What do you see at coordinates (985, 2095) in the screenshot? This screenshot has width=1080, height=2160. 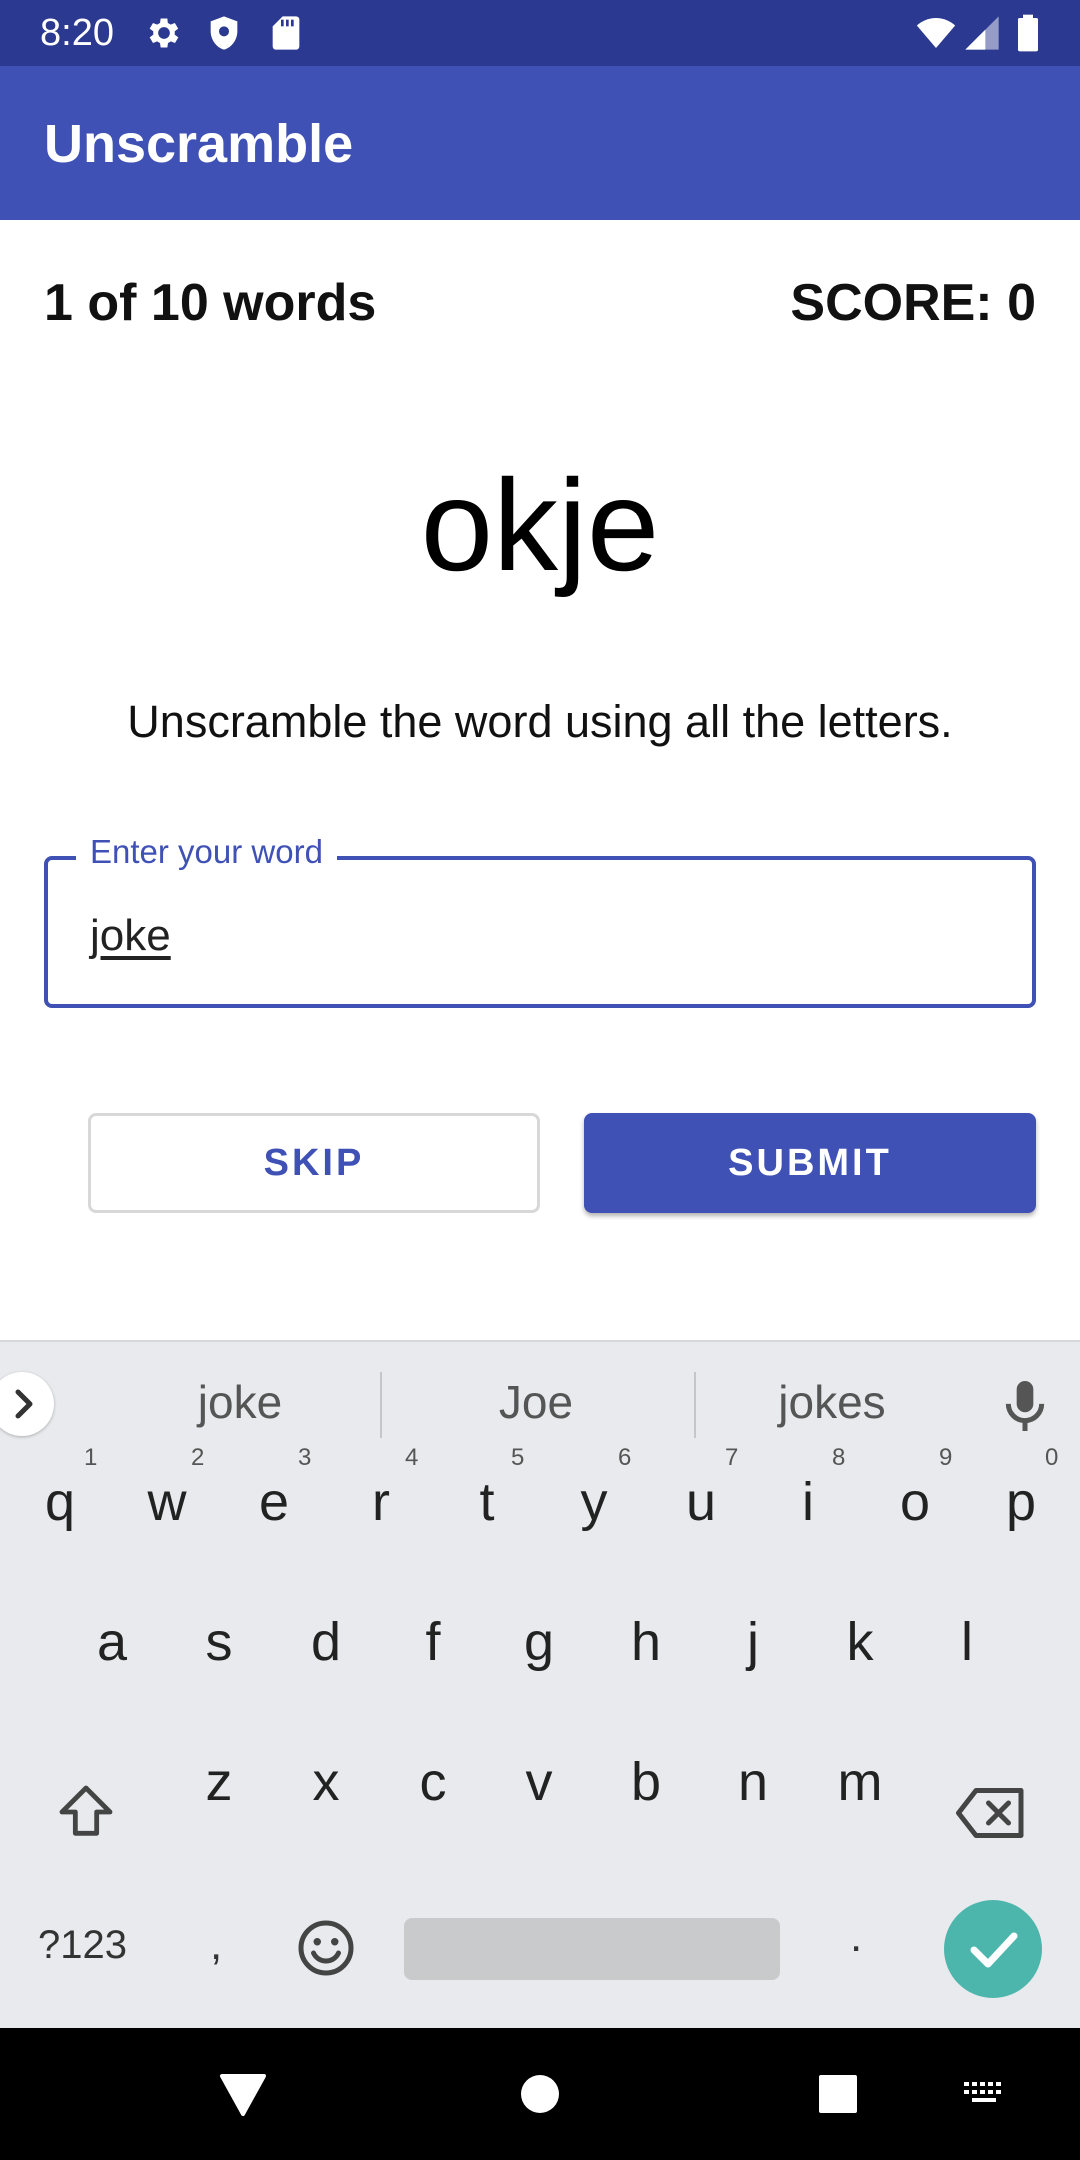 I see `keyboard-switch-icon` at bounding box center [985, 2095].